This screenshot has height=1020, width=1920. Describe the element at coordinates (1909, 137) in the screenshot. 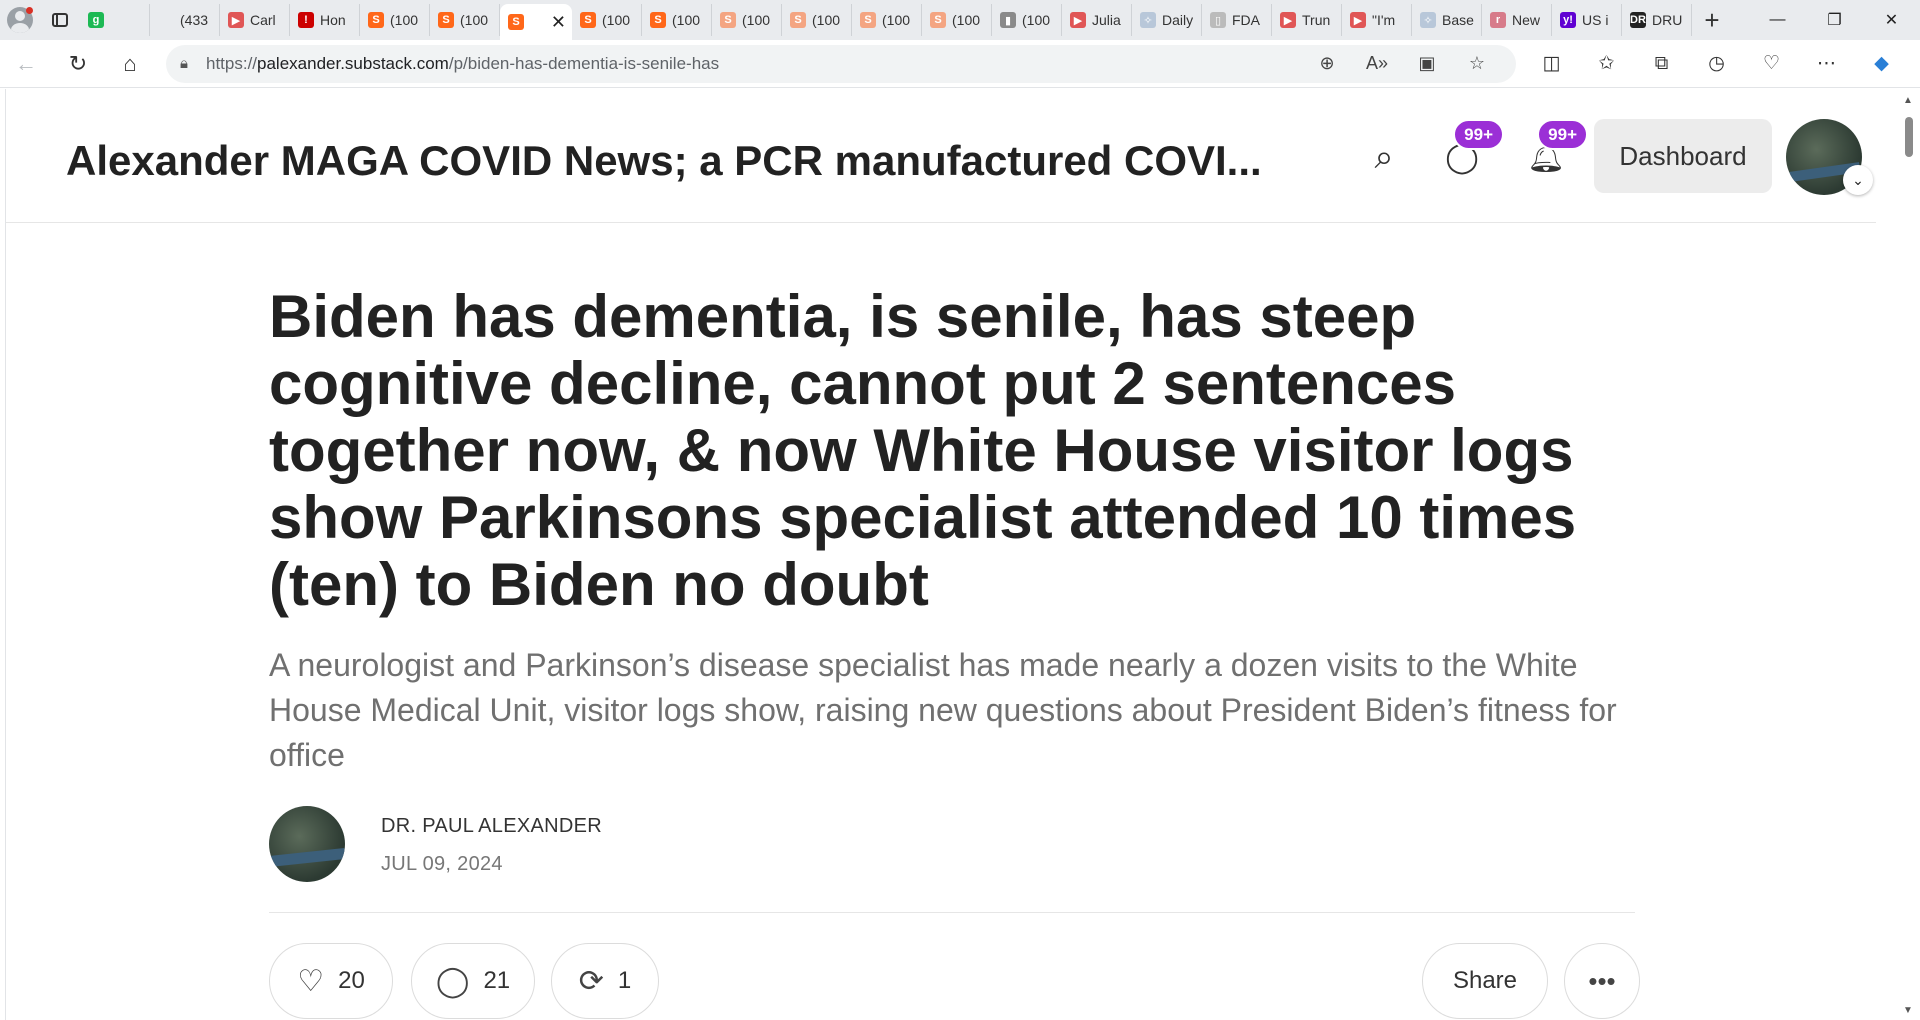

I see `scrollbar-thumb` at that location.